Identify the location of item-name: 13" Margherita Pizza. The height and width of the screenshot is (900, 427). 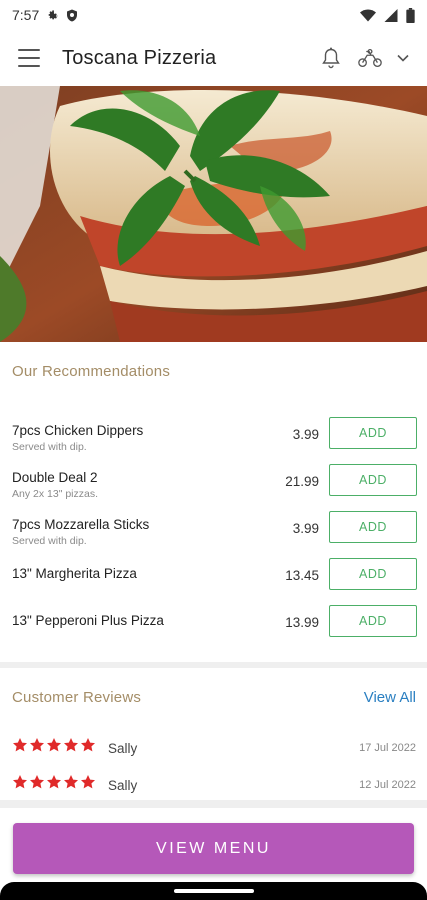
(74, 573).